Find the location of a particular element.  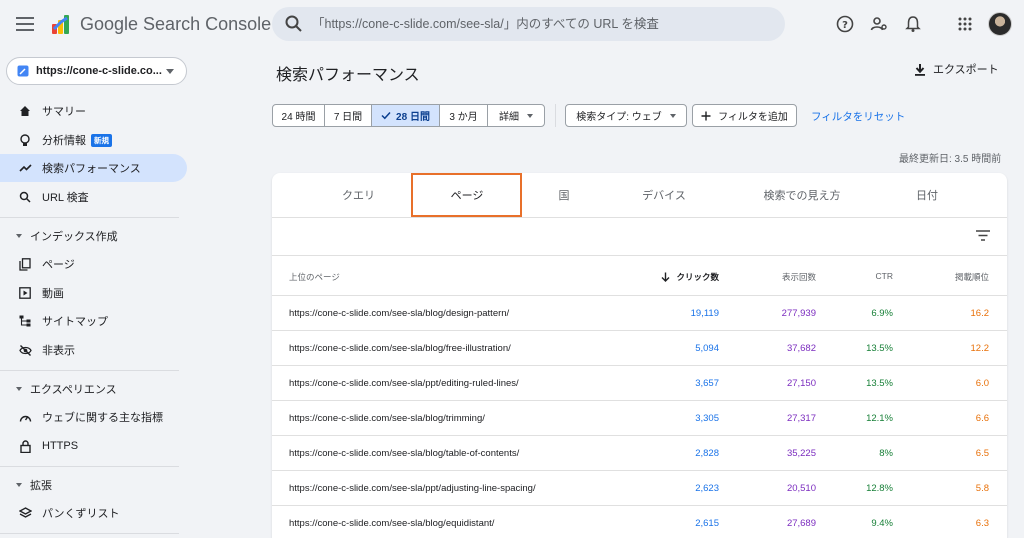

row-position: 6.3 is located at coordinates (982, 523).